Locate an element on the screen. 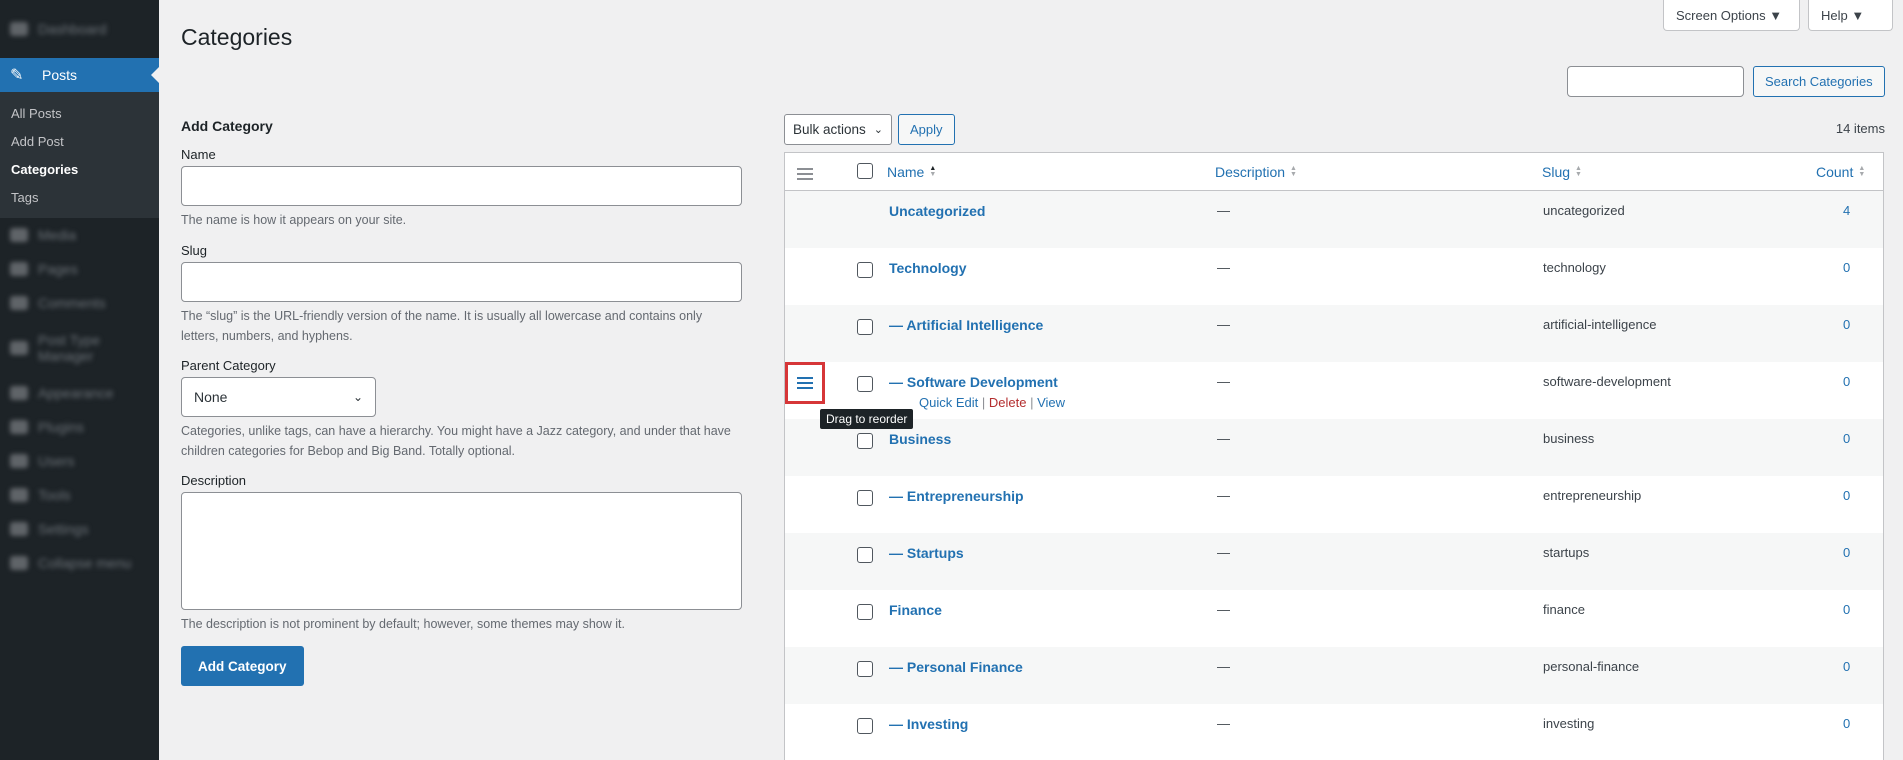 The width and height of the screenshot is (1903, 760). category-name-link: — Investing is located at coordinates (928, 724).